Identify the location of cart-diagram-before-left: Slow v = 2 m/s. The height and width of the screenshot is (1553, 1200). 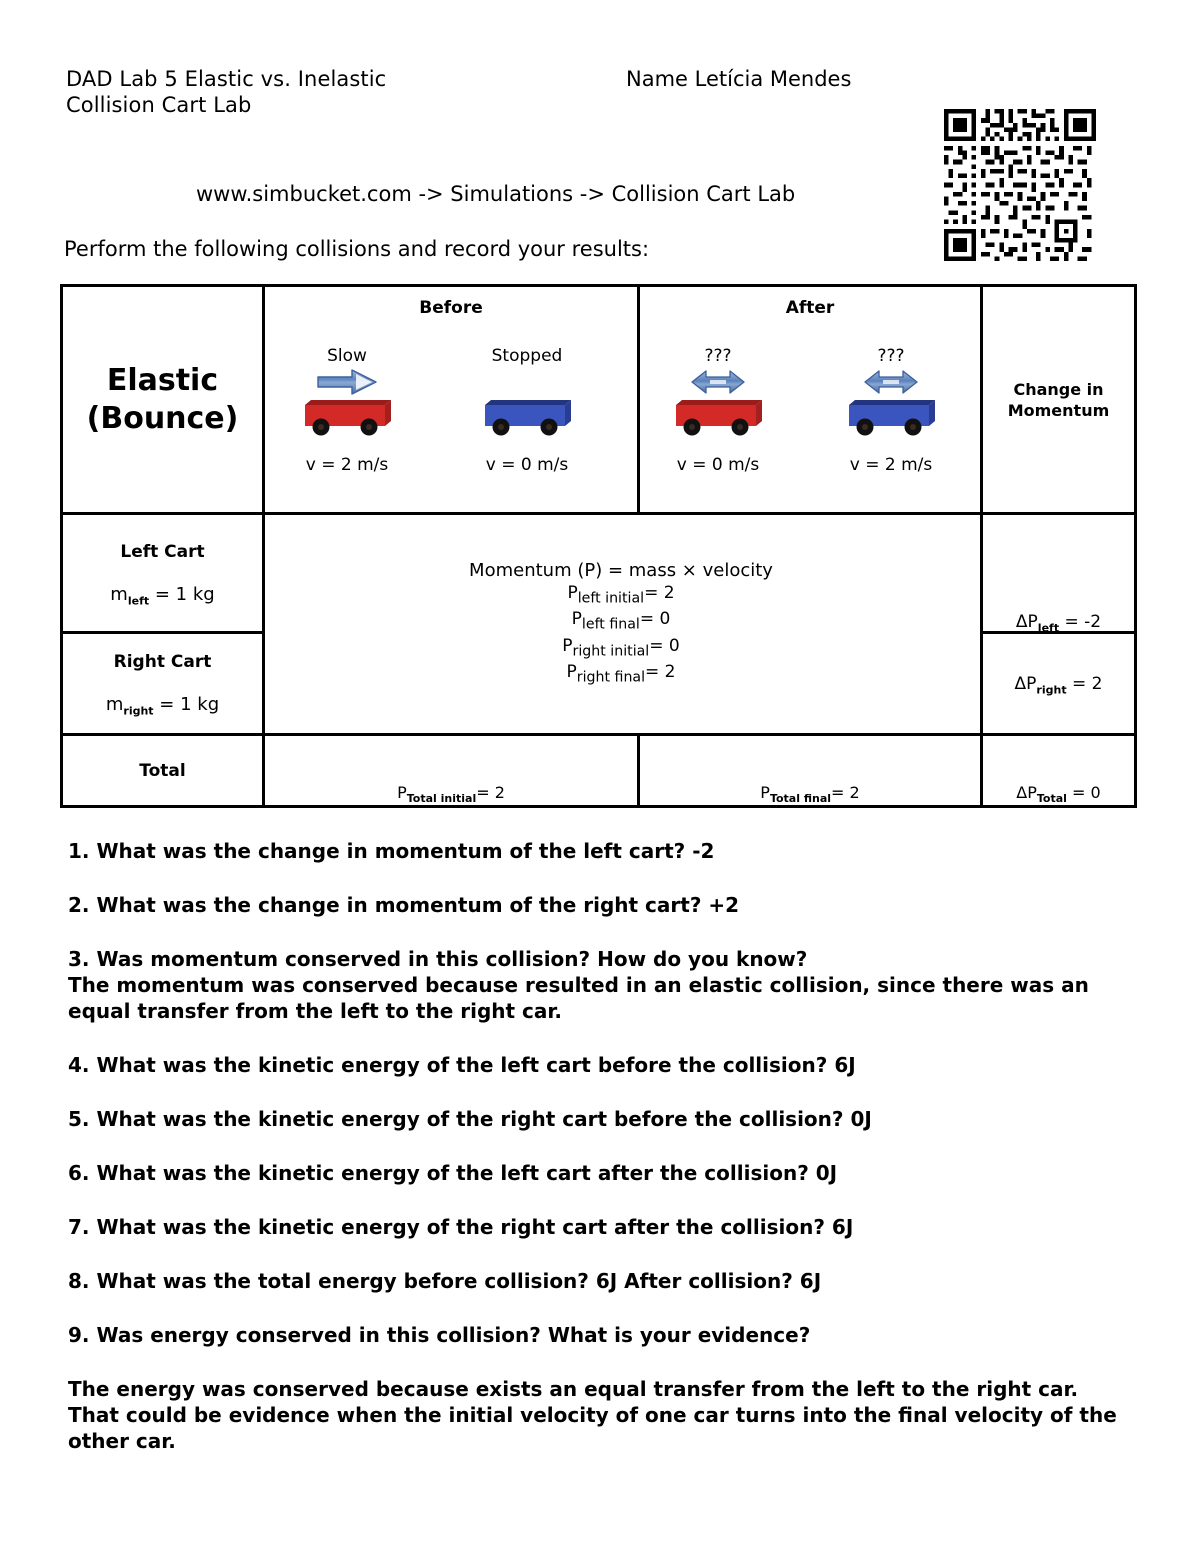
(347, 410).